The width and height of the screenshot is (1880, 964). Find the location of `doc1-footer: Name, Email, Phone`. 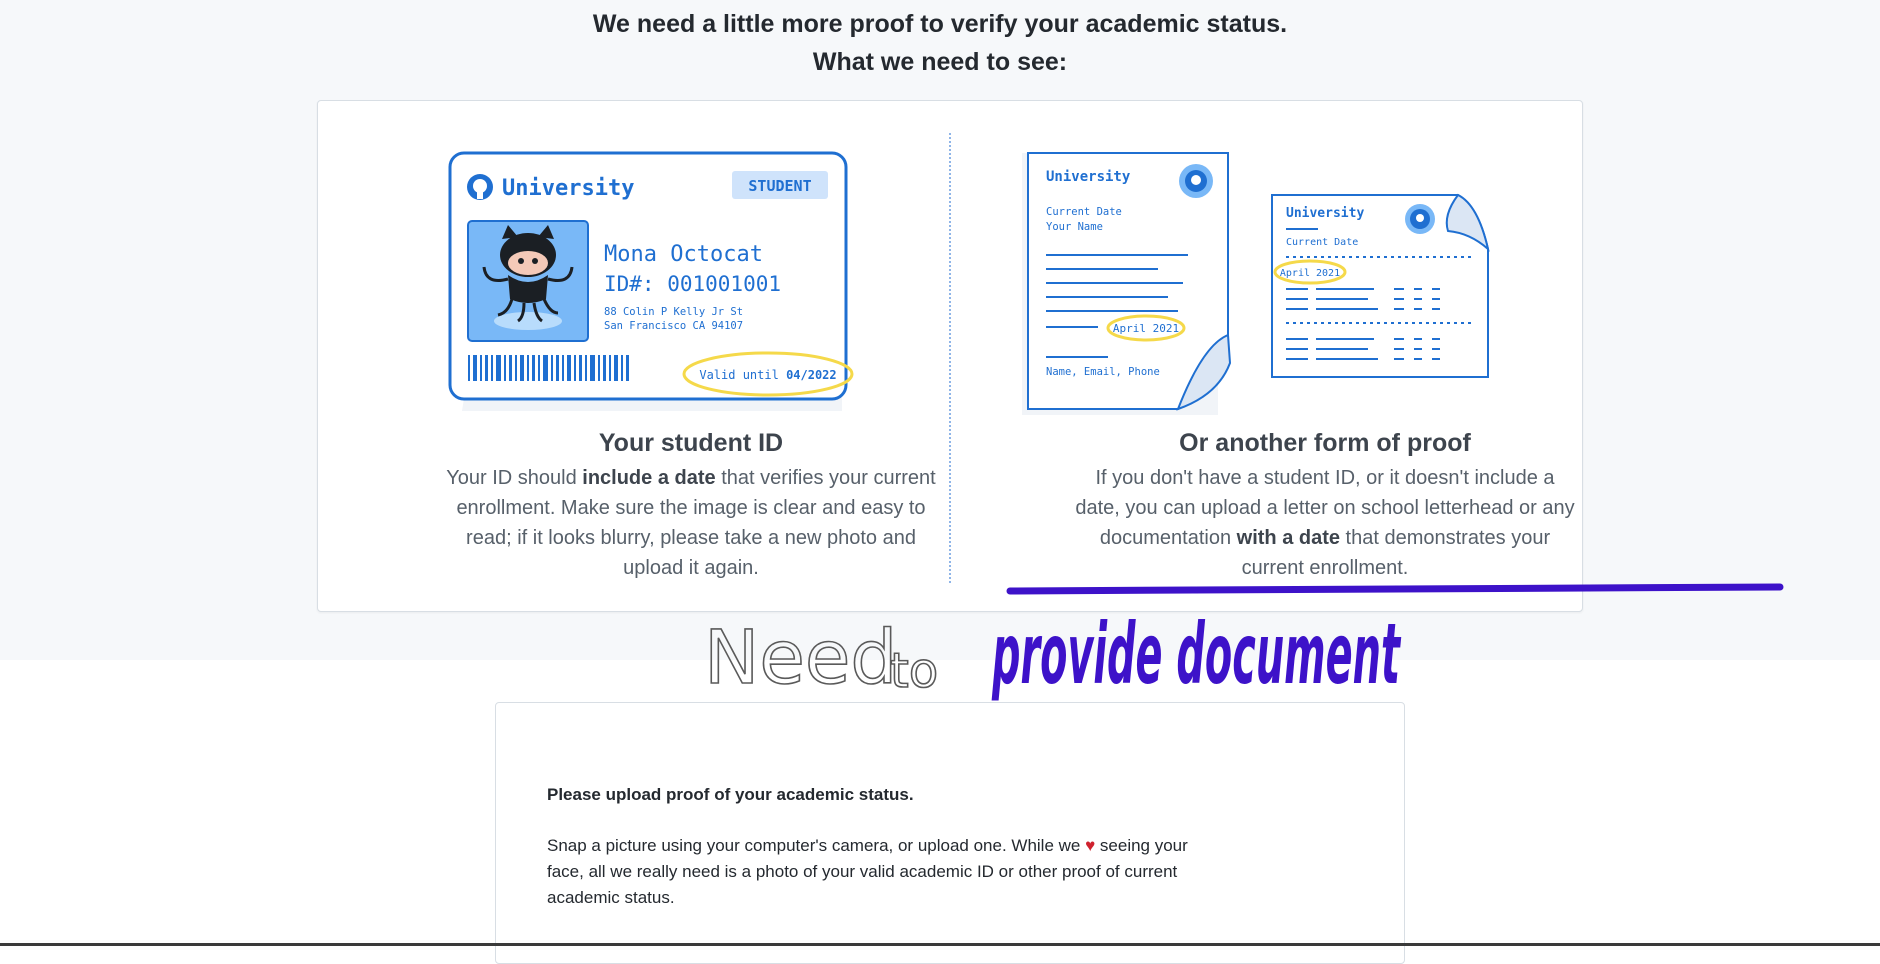

doc1-footer: Name, Email, Phone is located at coordinates (1103, 372).